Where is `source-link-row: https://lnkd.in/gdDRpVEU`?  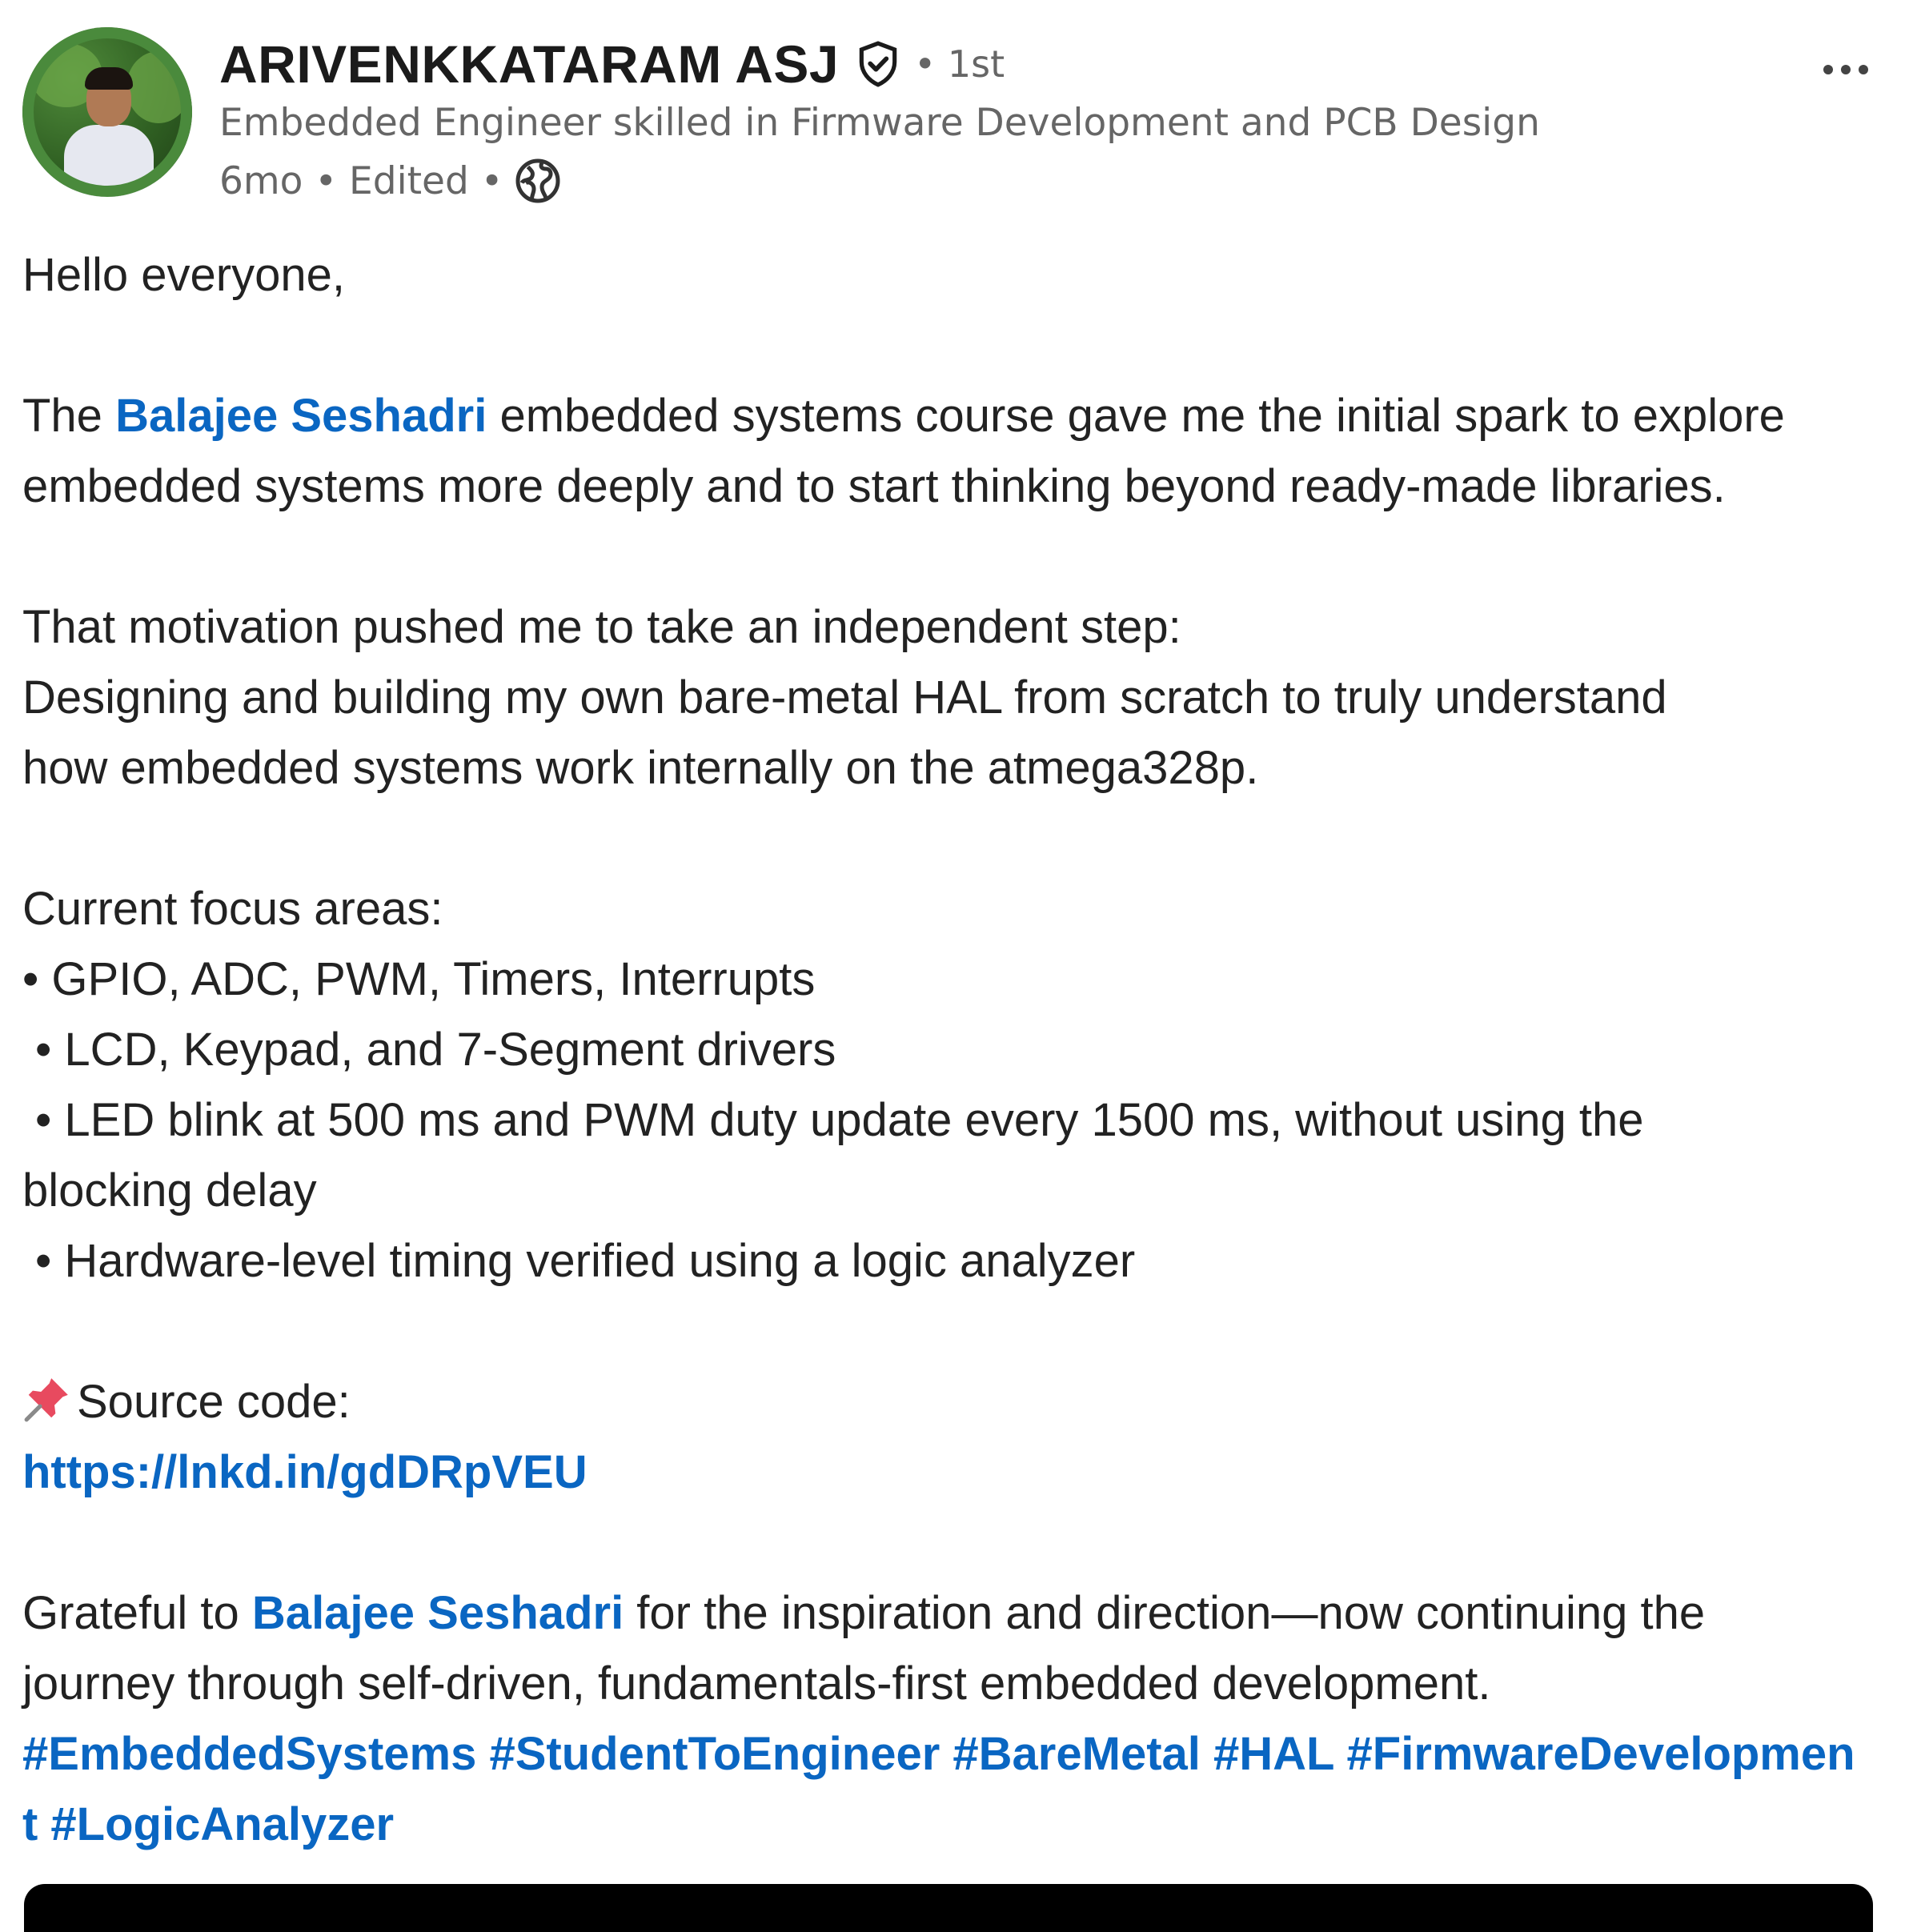
source-link-row: https://lnkd.in/gdDRpVEU is located at coordinates (954, 1472).